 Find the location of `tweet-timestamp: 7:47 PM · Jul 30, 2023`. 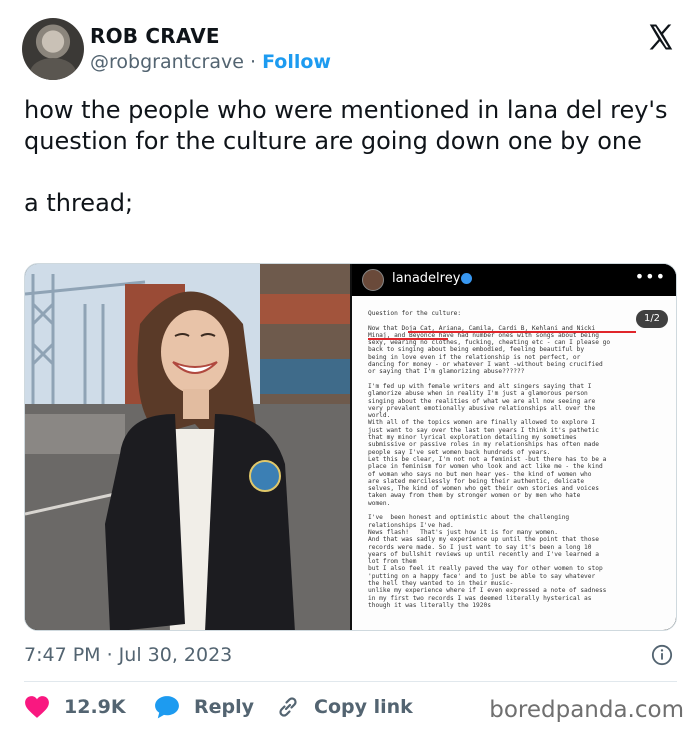

tweet-timestamp: 7:47 PM · Jul 30, 2023 is located at coordinates (128, 655).